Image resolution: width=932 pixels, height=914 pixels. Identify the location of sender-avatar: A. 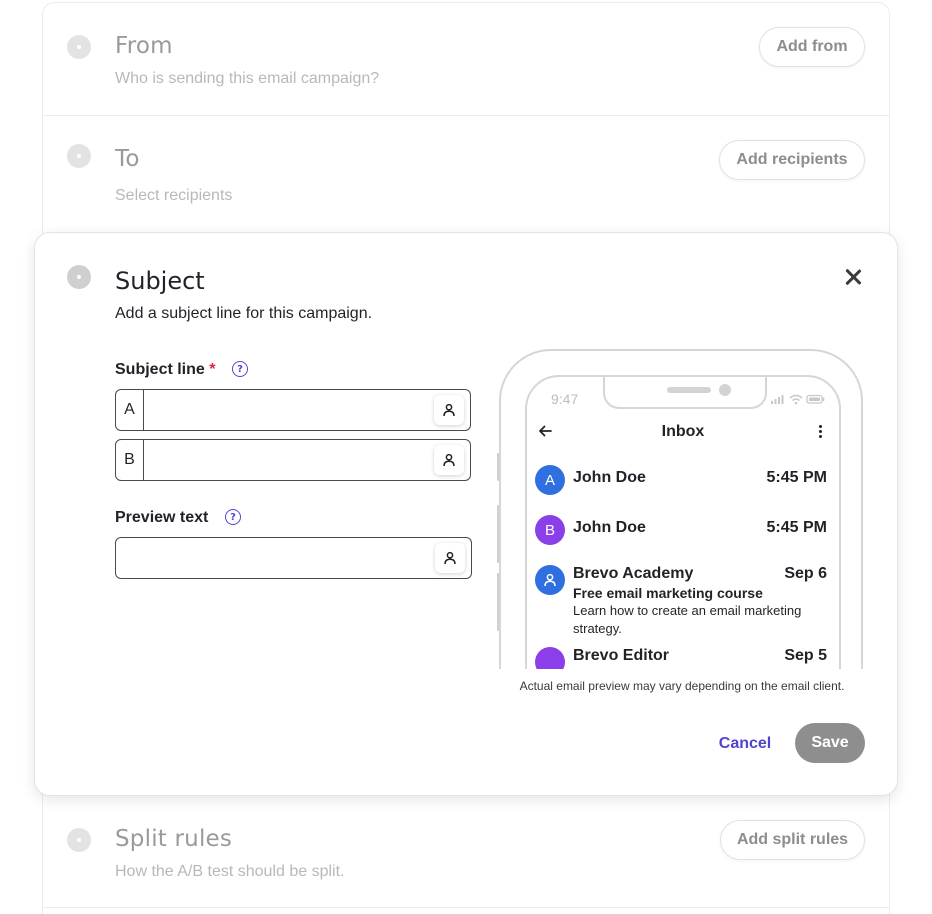
(550, 480).